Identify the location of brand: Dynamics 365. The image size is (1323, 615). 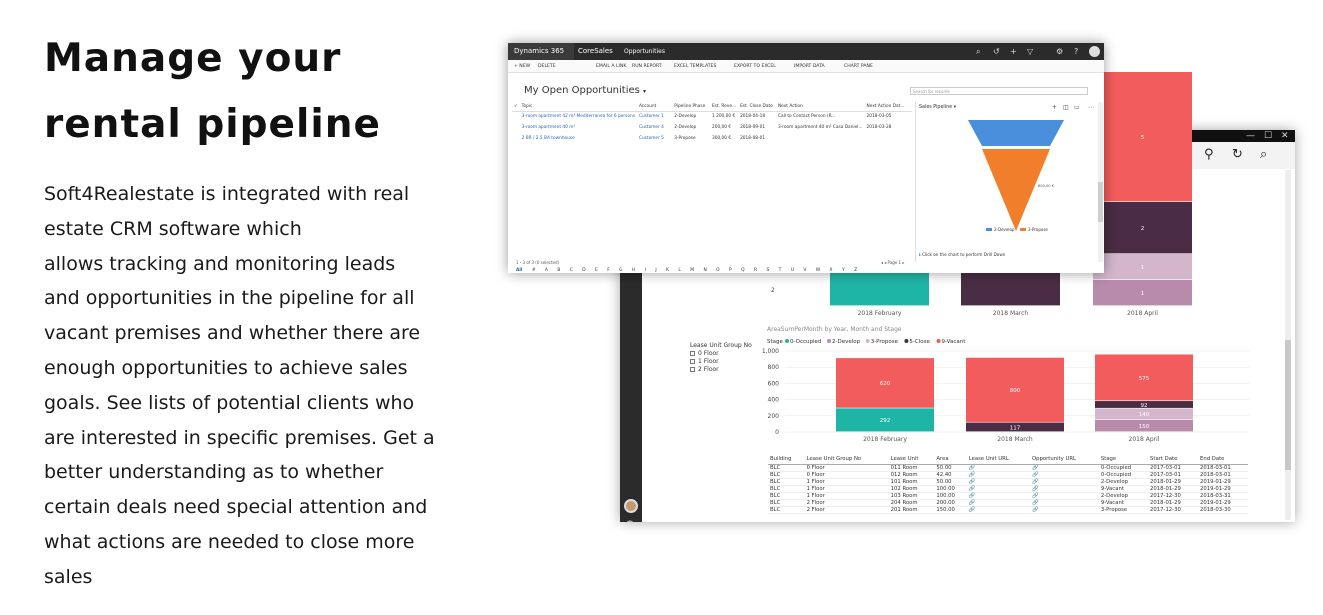
(541, 51).